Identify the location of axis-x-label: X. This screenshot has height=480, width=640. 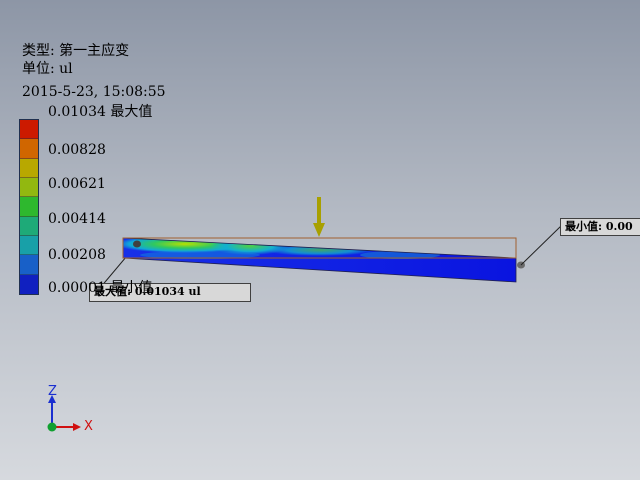
(88, 426).